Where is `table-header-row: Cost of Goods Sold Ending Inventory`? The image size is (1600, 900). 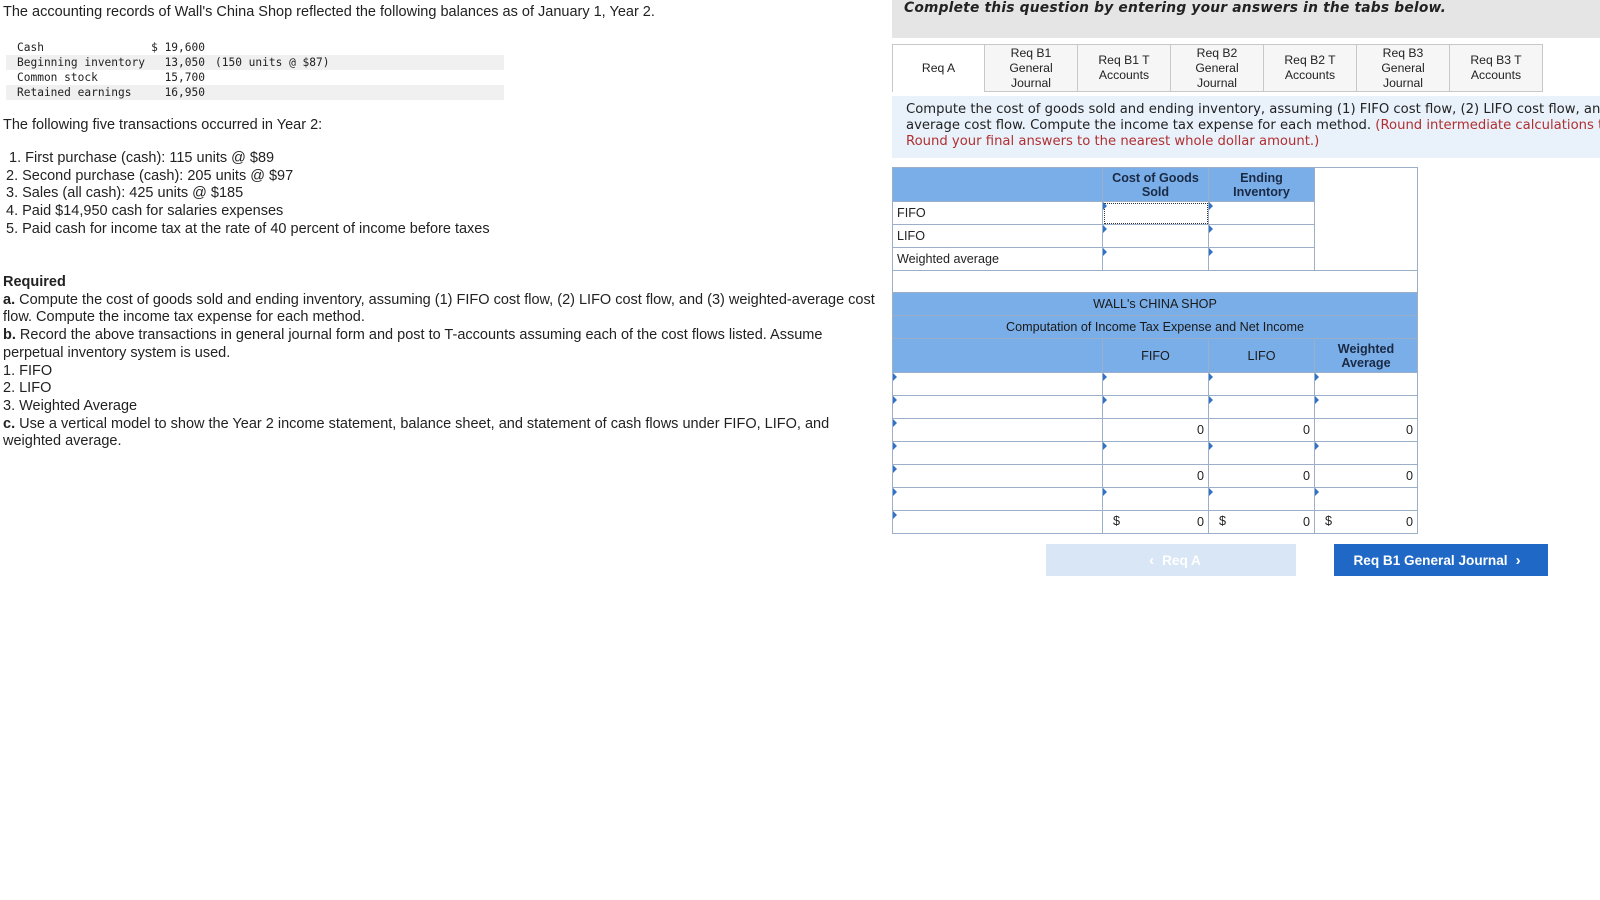
table-header-row: Cost of Goods Sold Ending Inventory is located at coordinates (1155, 184).